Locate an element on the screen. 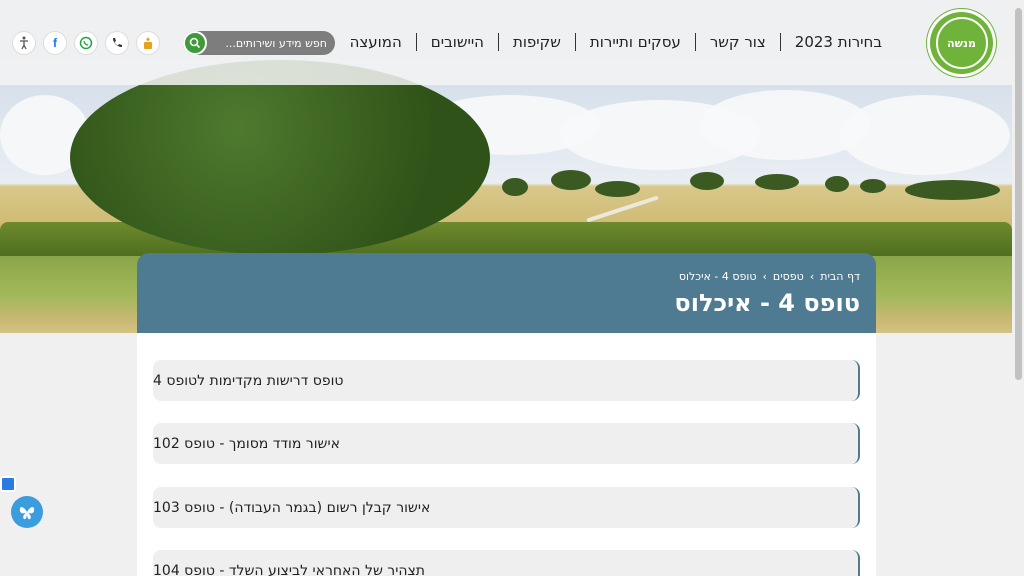 The width and height of the screenshot is (1024, 576). accessibility-toggle is located at coordinates (8, 484).